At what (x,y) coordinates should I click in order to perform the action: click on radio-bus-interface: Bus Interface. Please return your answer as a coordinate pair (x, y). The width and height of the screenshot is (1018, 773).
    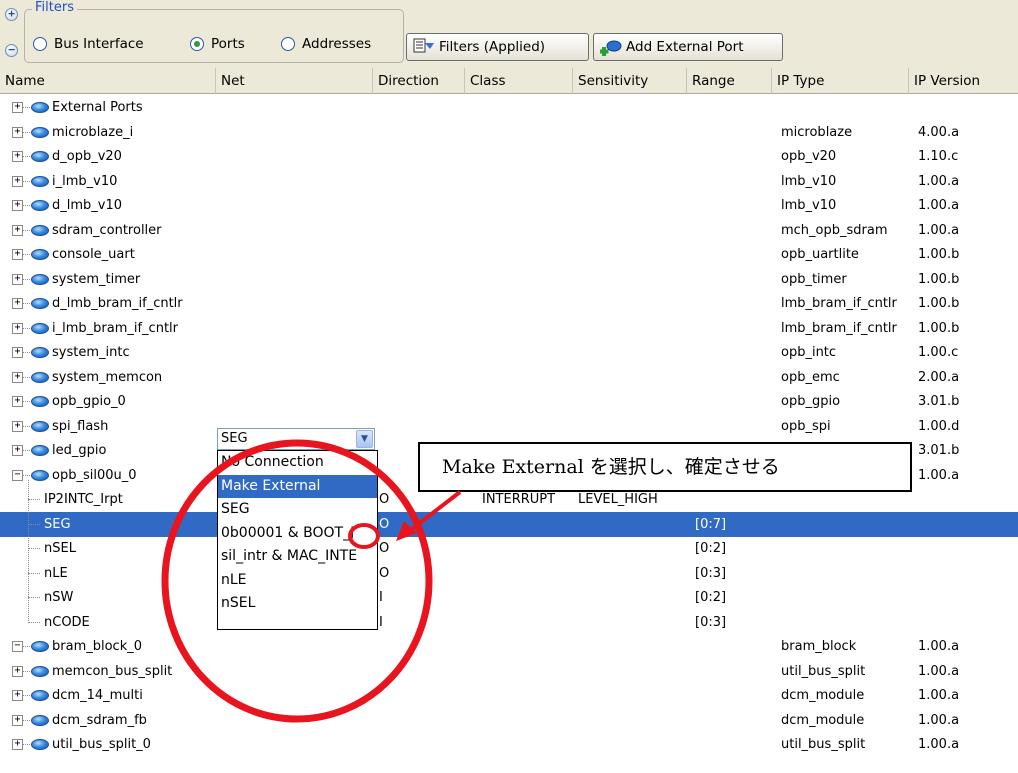
    Looking at the image, I should click on (88, 44).